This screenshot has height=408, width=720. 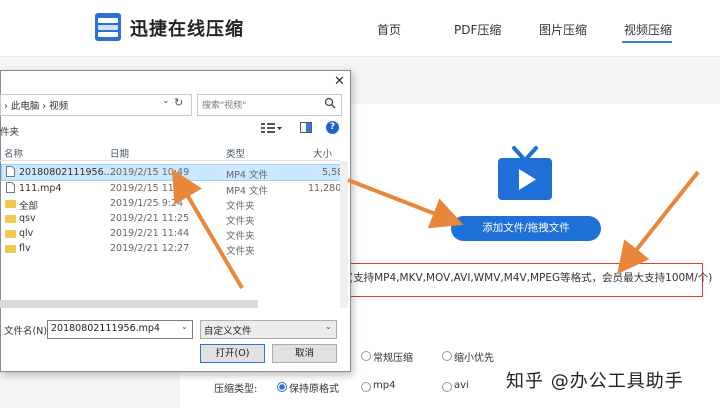 I want to click on filetype-dropdown-icon: ⌄, so click(x=328, y=326).